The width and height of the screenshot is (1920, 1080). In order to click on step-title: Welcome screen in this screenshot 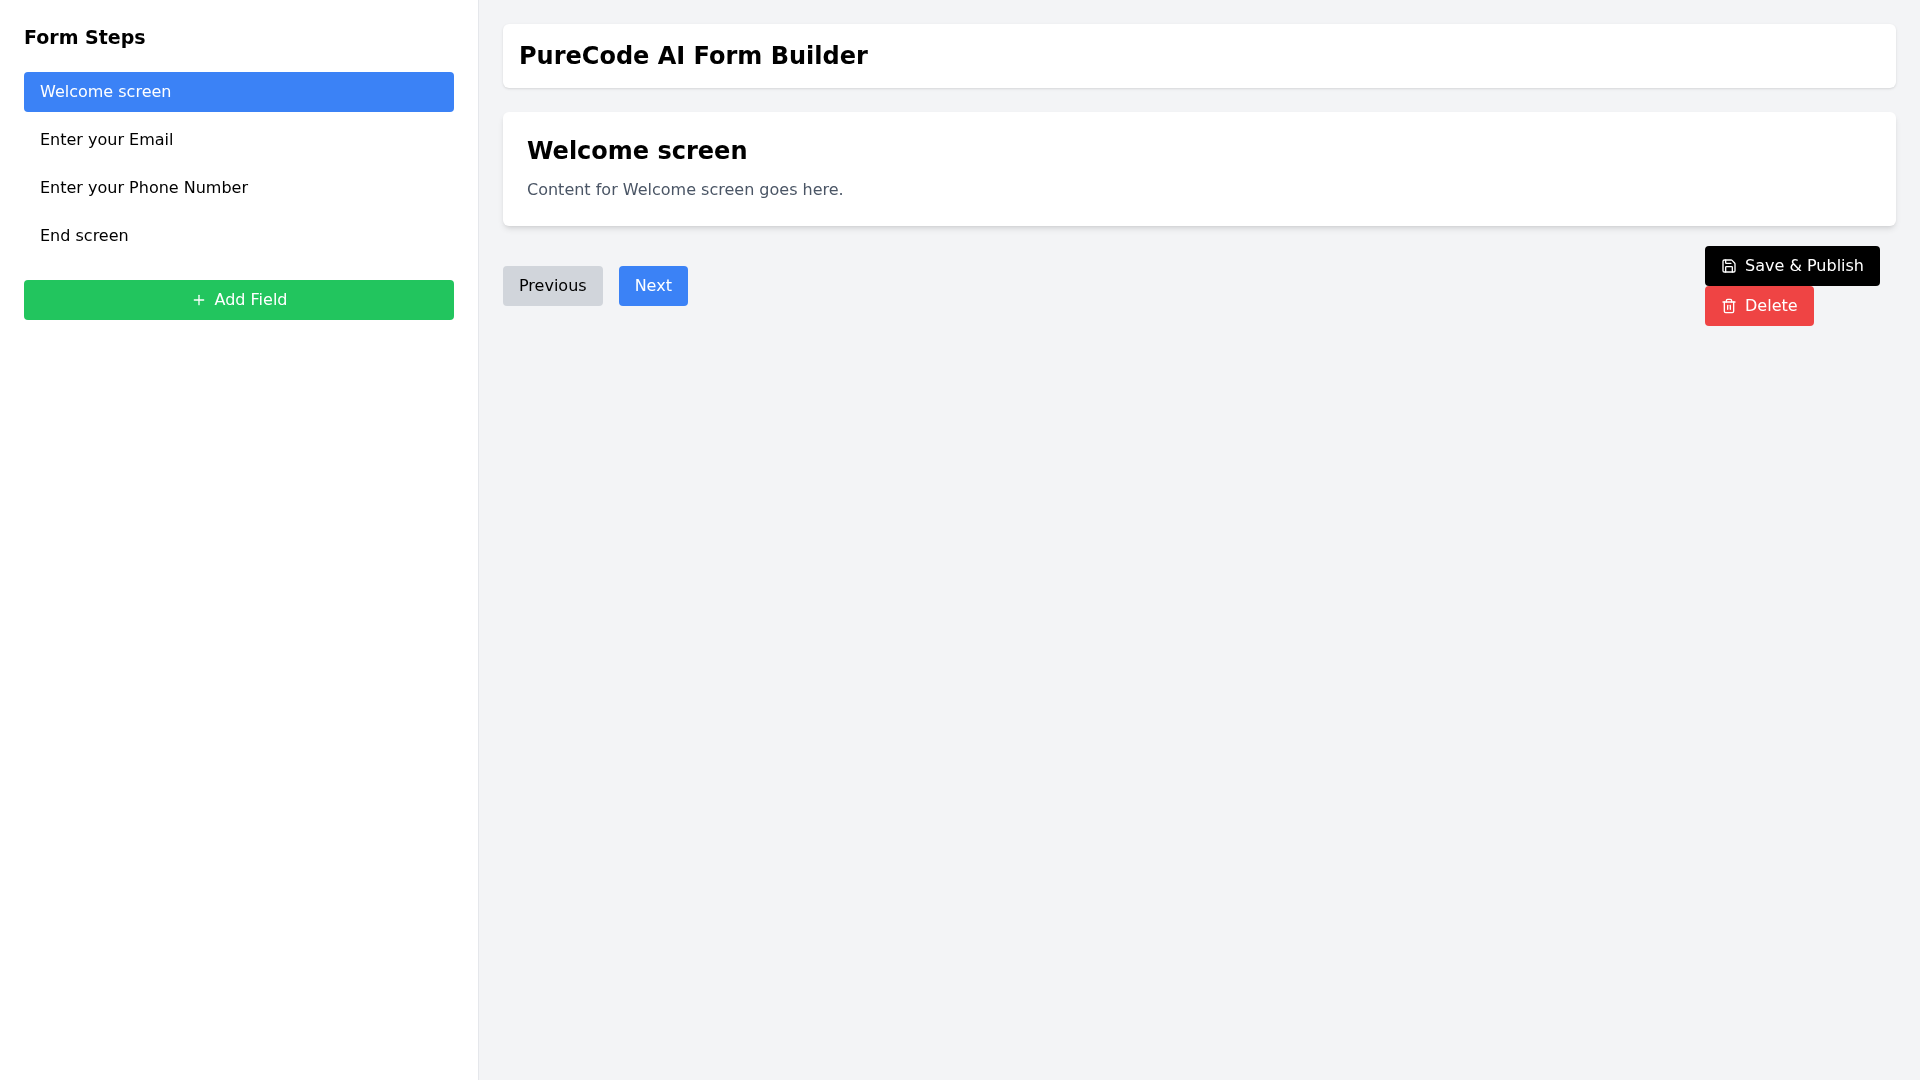, I will do `click(638, 151)`.